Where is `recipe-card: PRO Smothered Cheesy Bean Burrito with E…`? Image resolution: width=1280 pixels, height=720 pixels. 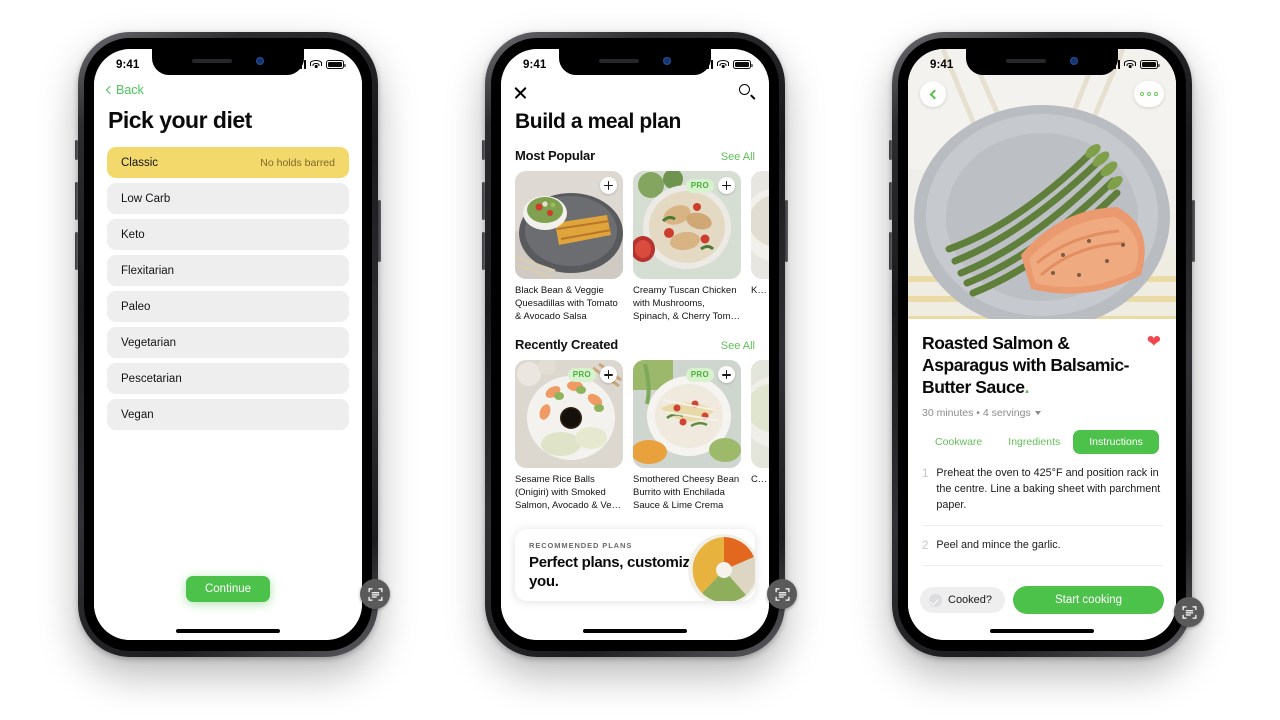 recipe-card: PRO Smothered Cheesy Bean Burrito with E… is located at coordinates (687, 436).